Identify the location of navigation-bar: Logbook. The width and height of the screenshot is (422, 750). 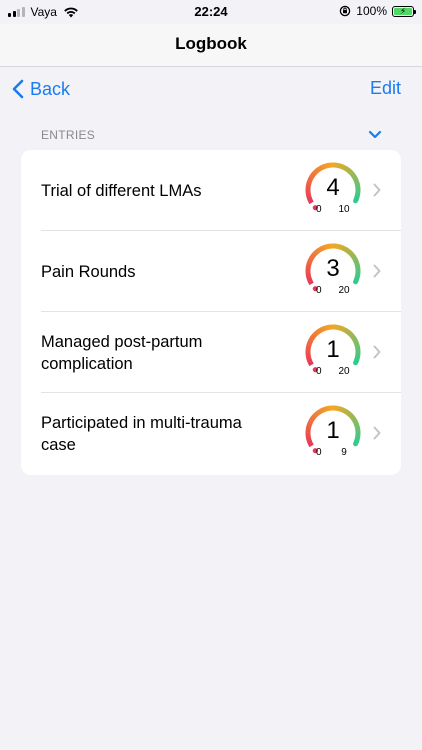
(211, 45).